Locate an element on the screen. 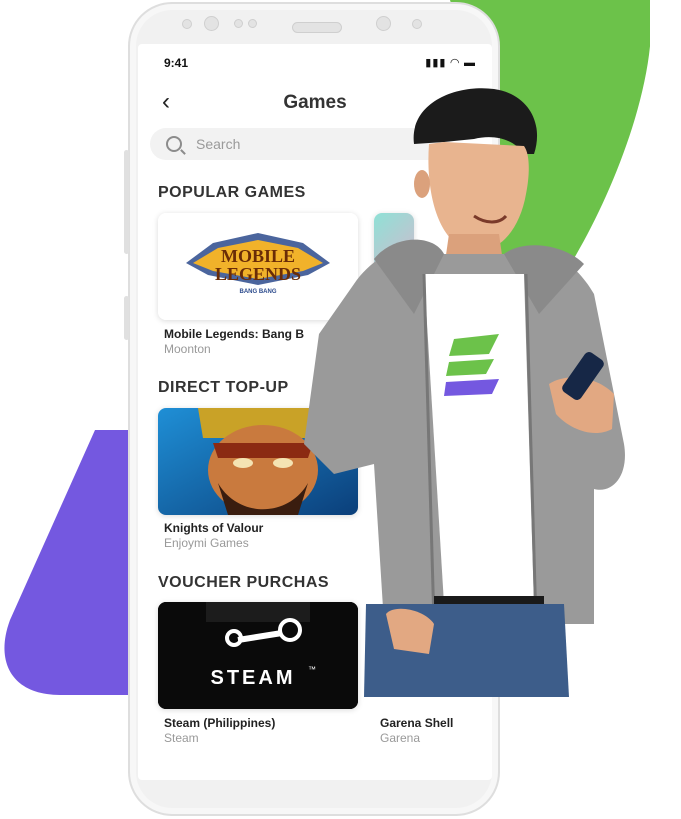 This screenshot has height=819, width=681. game-publisher: Moonton is located at coordinates (187, 349).